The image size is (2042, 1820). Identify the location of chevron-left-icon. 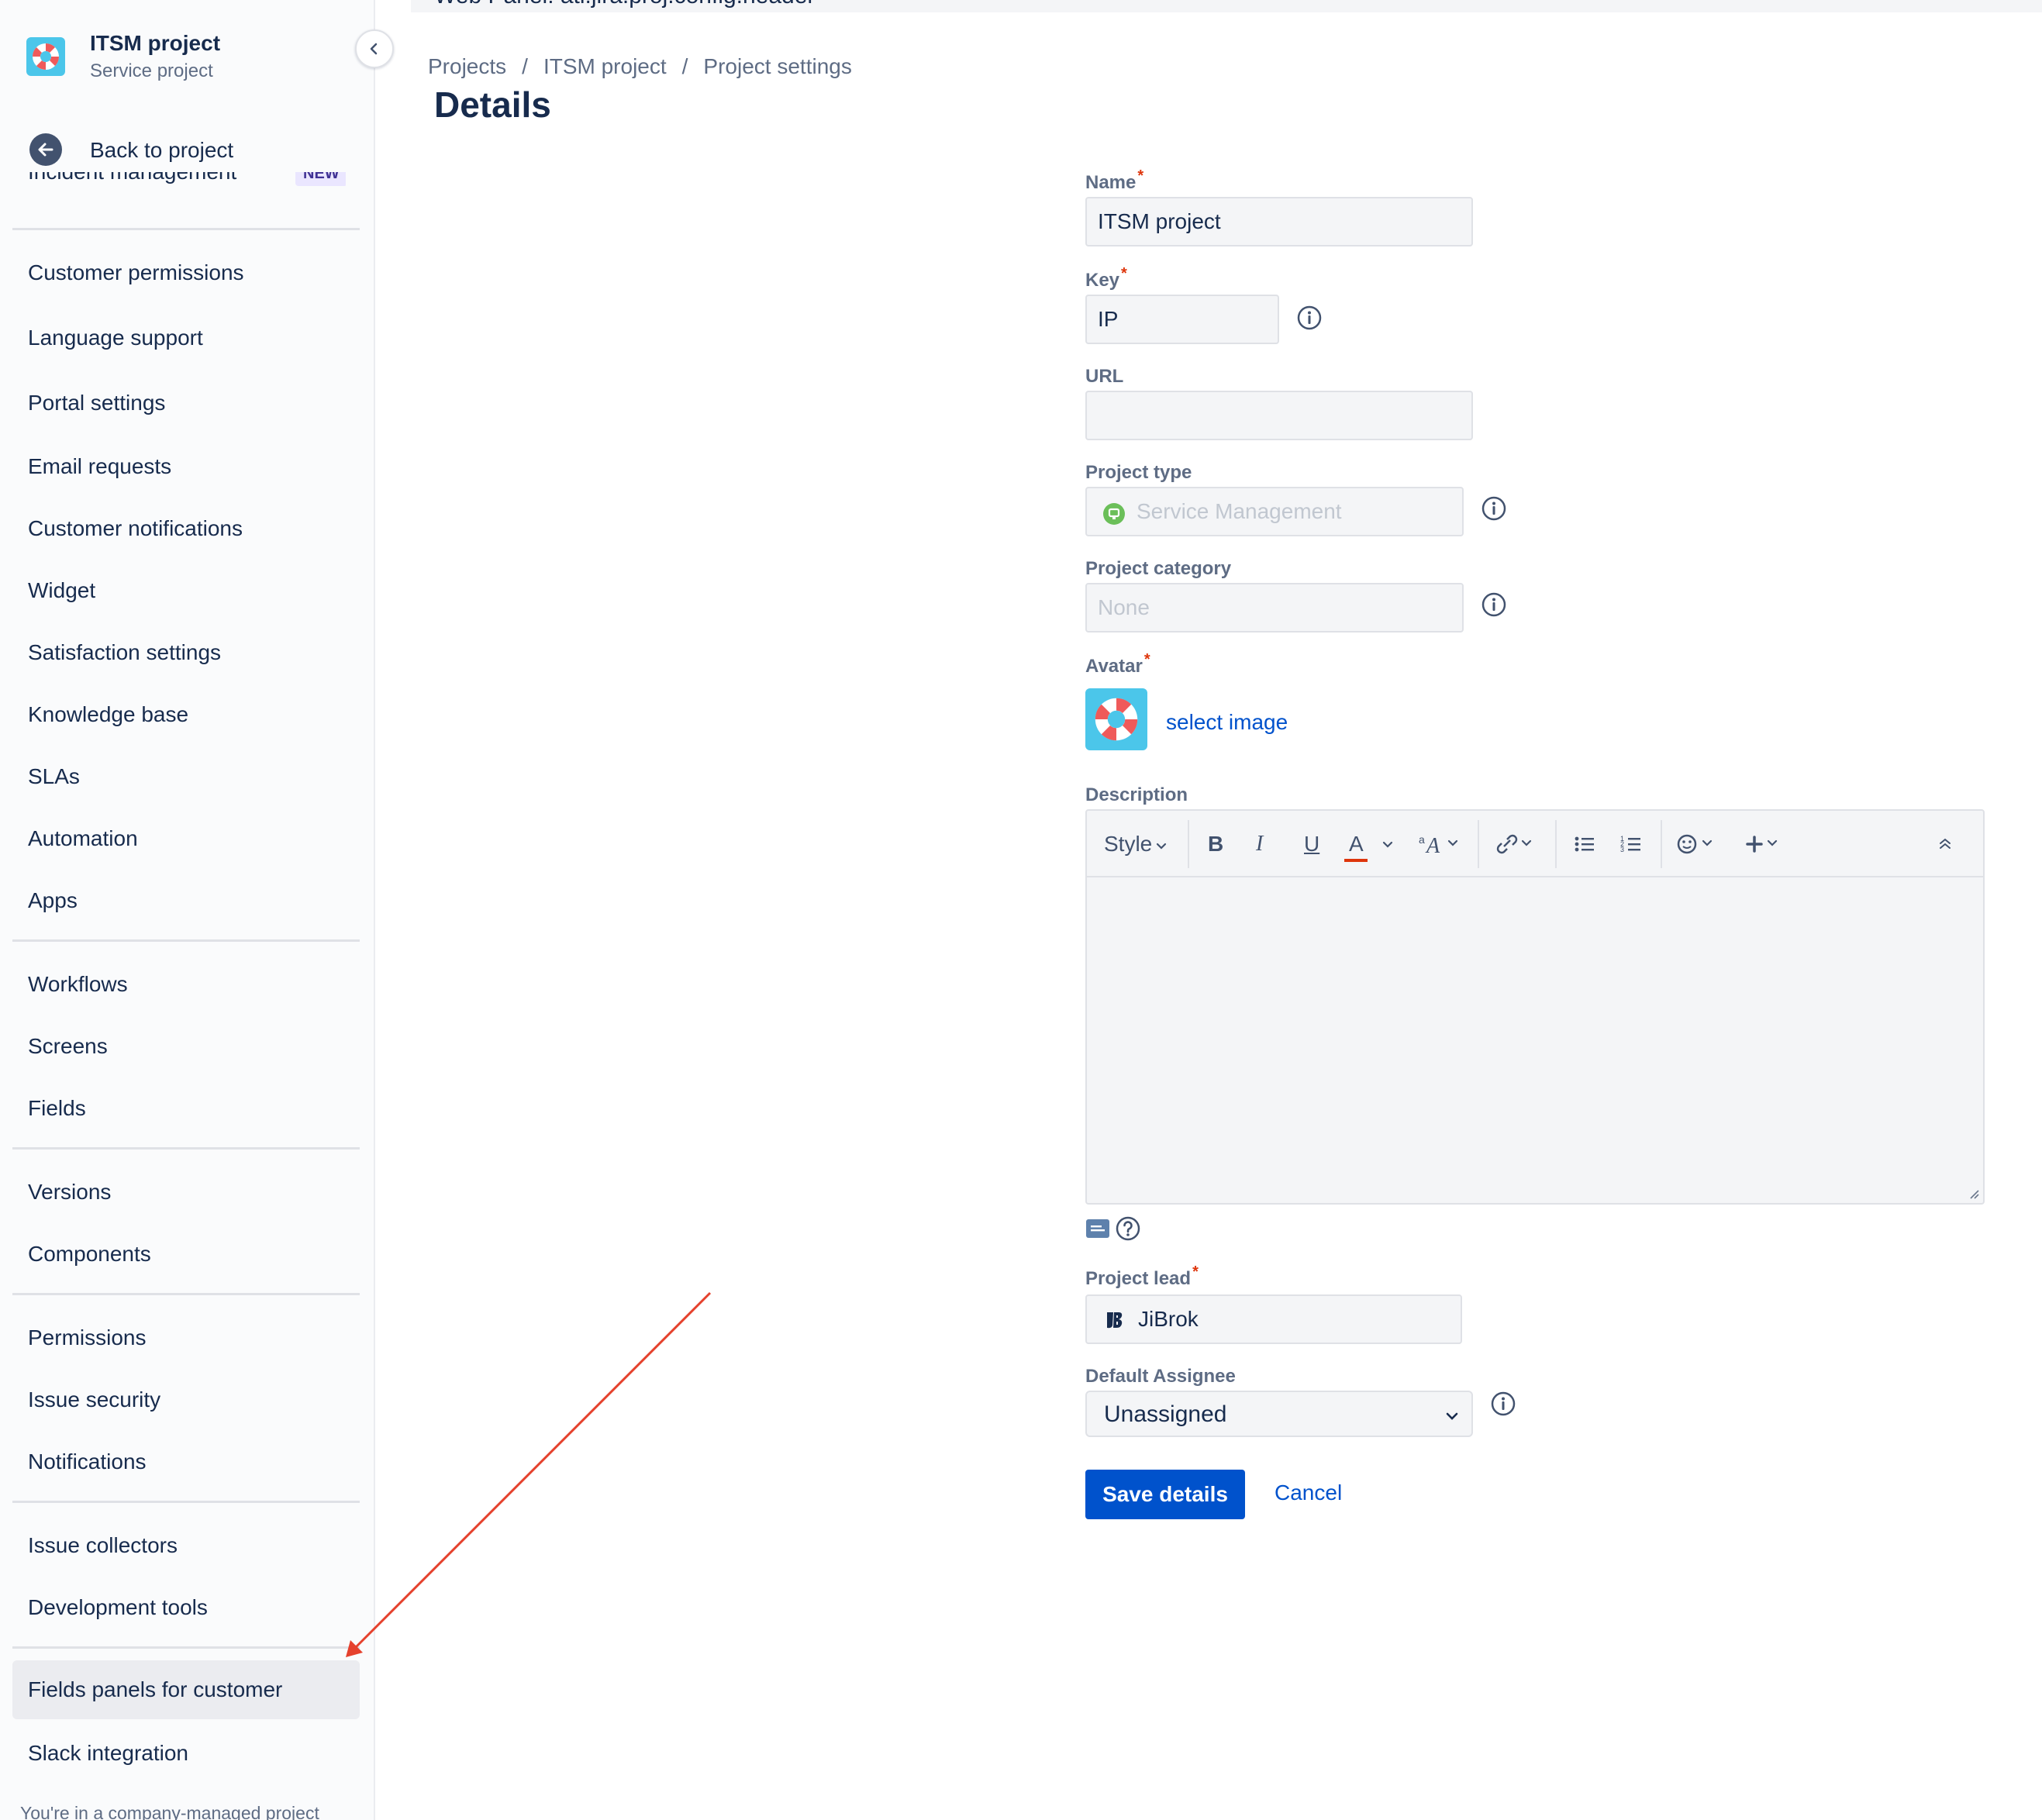
(374, 49).